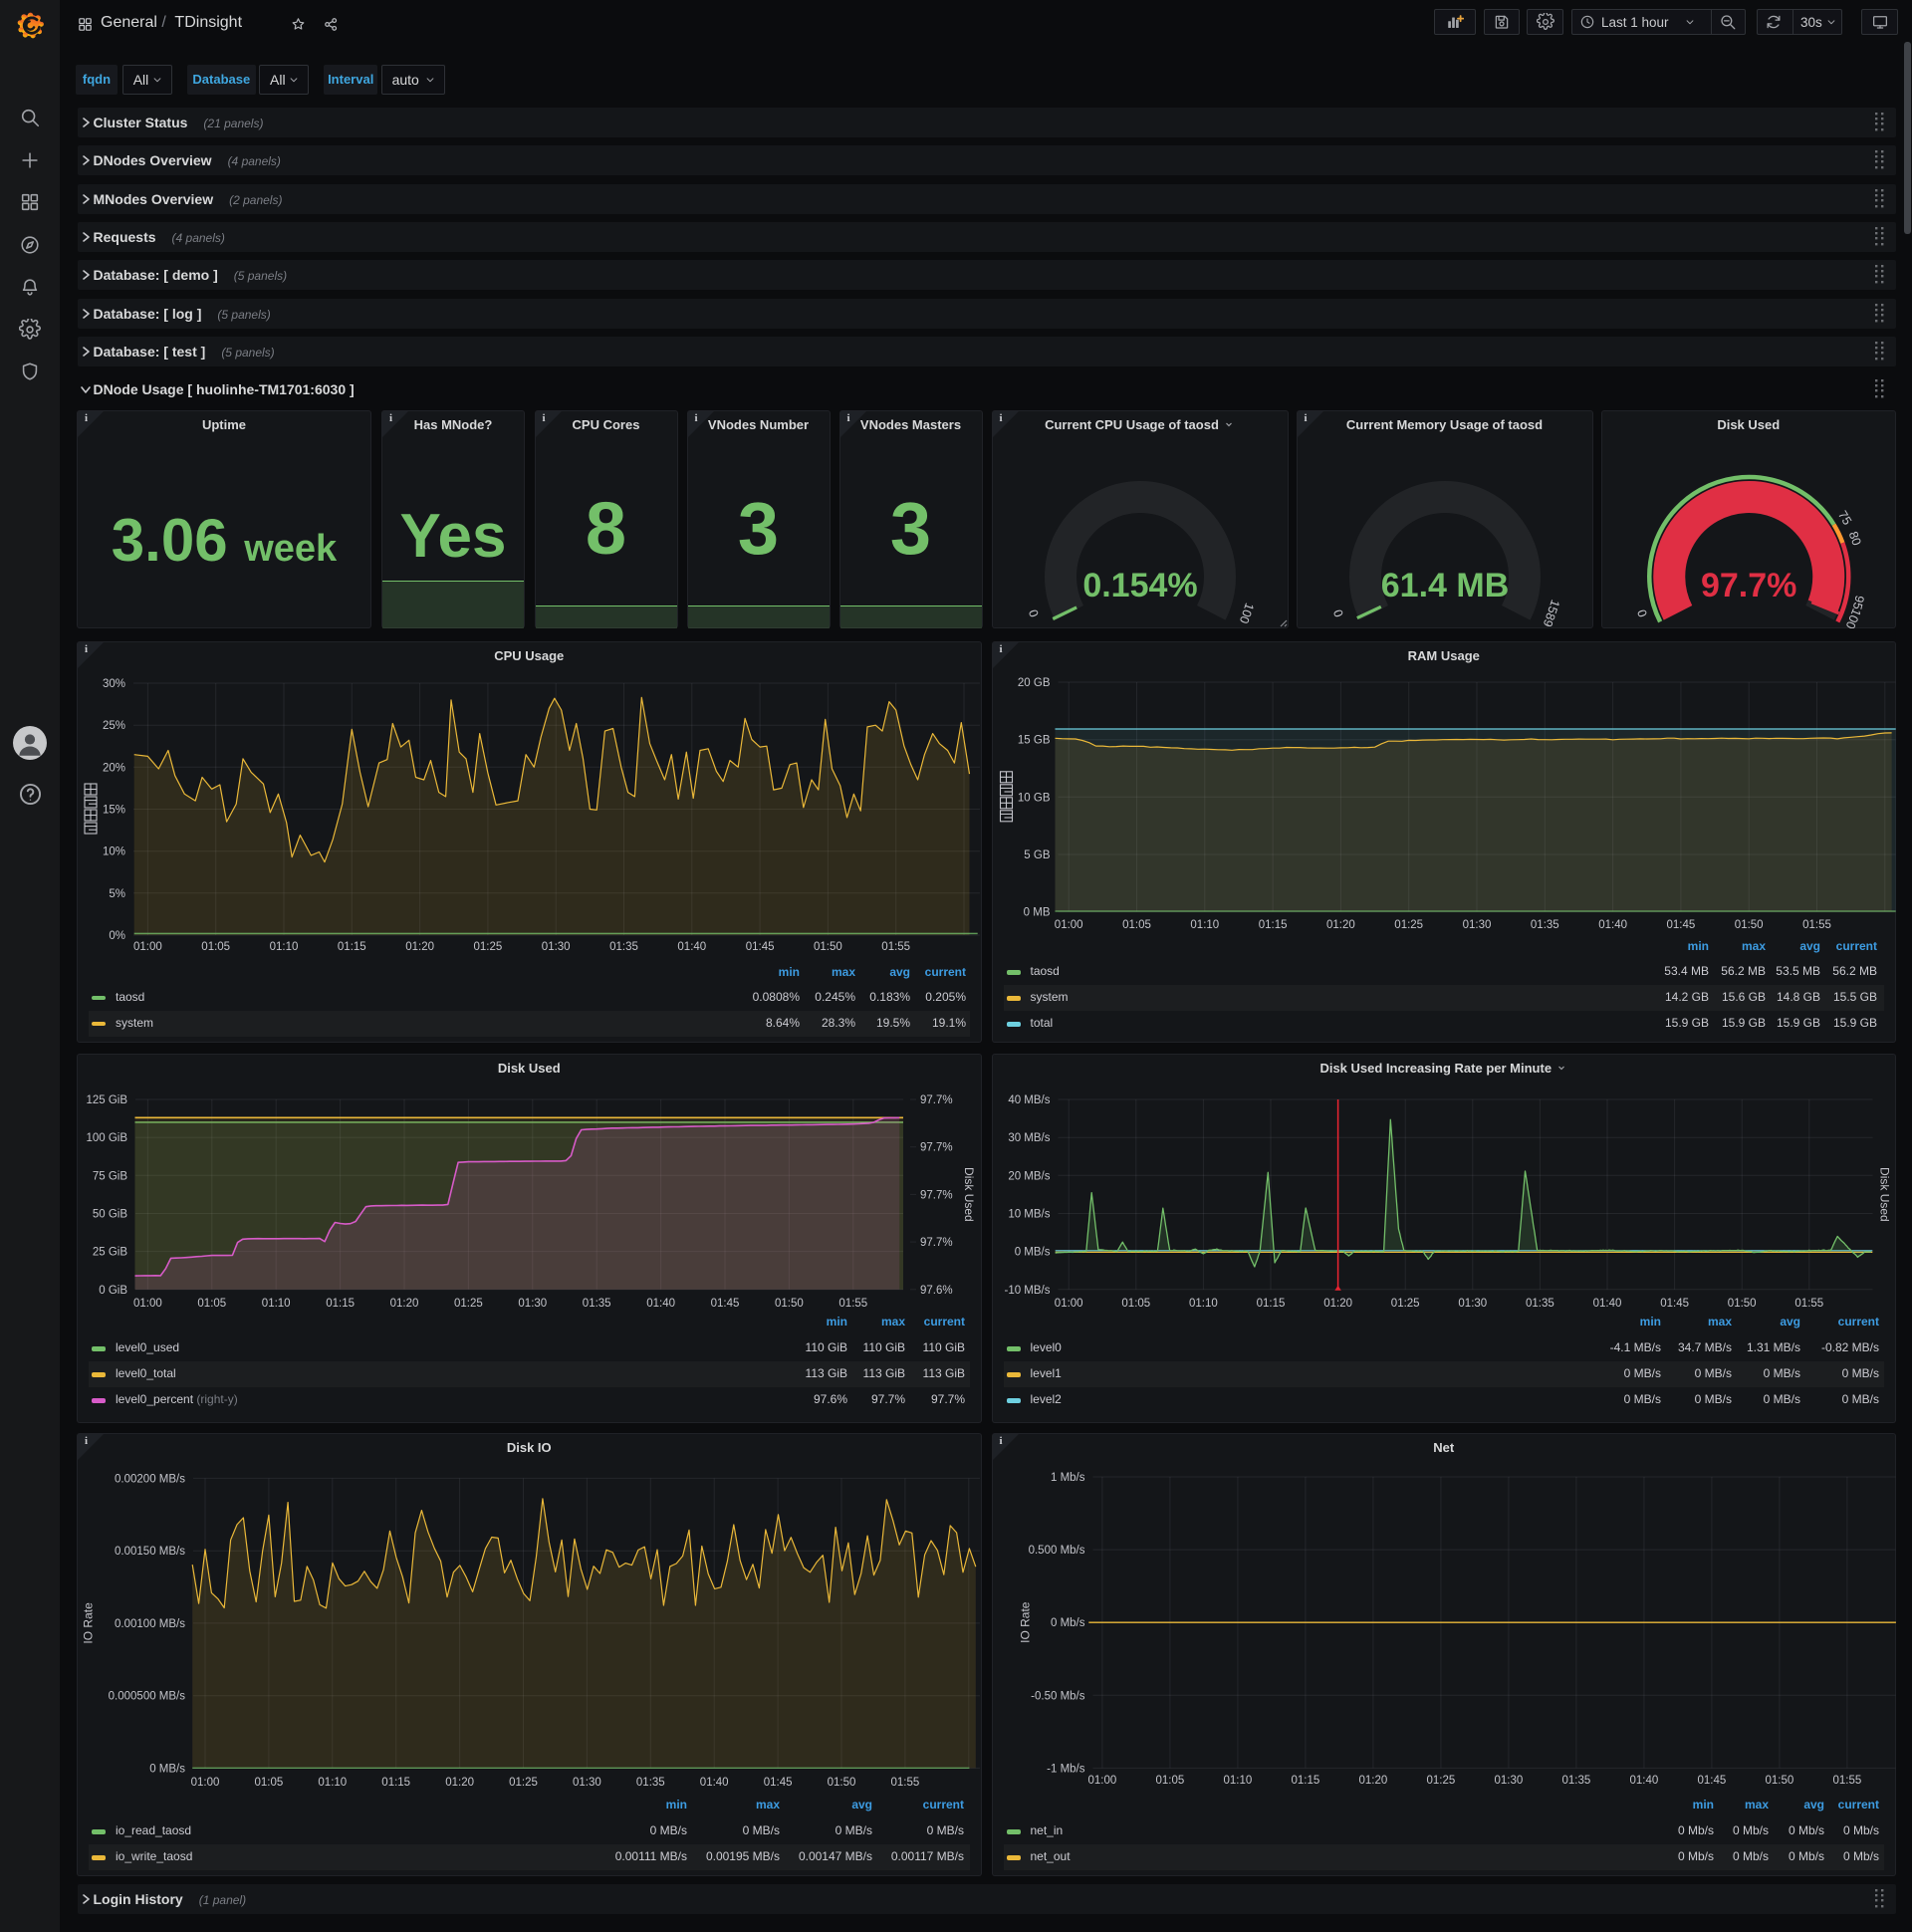  What do you see at coordinates (150, 1479) in the screenshot?
I see `svg-text: 0.00200 MB/s` at bounding box center [150, 1479].